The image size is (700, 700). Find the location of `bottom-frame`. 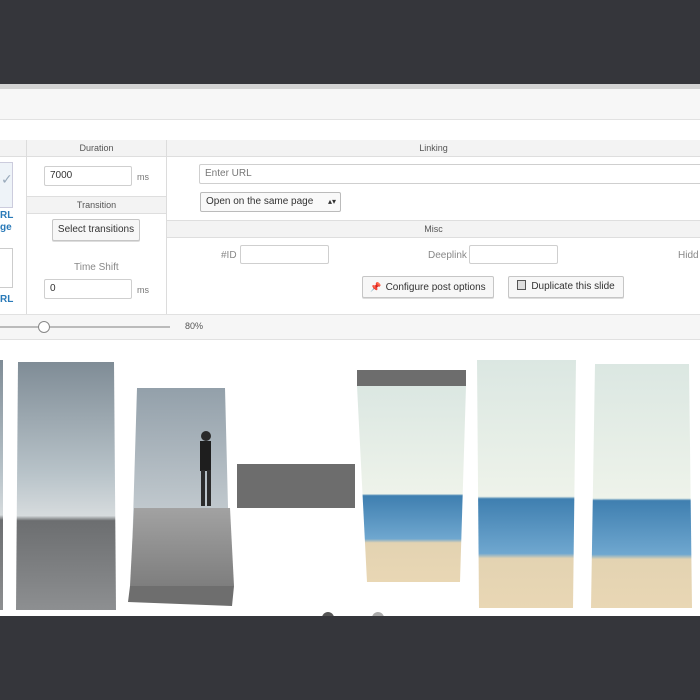

bottom-frame is located at coordinates (350, 658).